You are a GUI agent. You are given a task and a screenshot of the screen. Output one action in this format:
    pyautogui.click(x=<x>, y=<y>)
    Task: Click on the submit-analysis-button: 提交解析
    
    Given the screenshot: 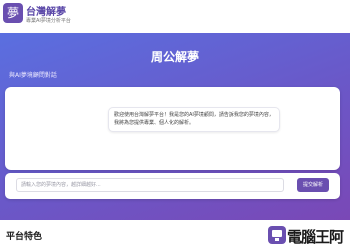 What is the action you would take?
    pyautogui.click(x=313, y=185)
    